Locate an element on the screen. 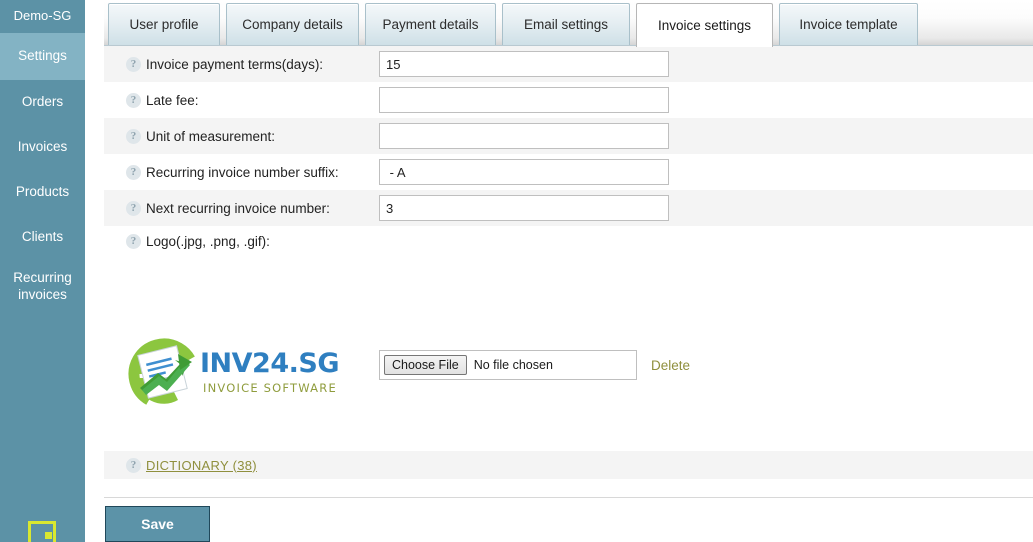  tab-label: Email settings is located at coordinates (566, 24).